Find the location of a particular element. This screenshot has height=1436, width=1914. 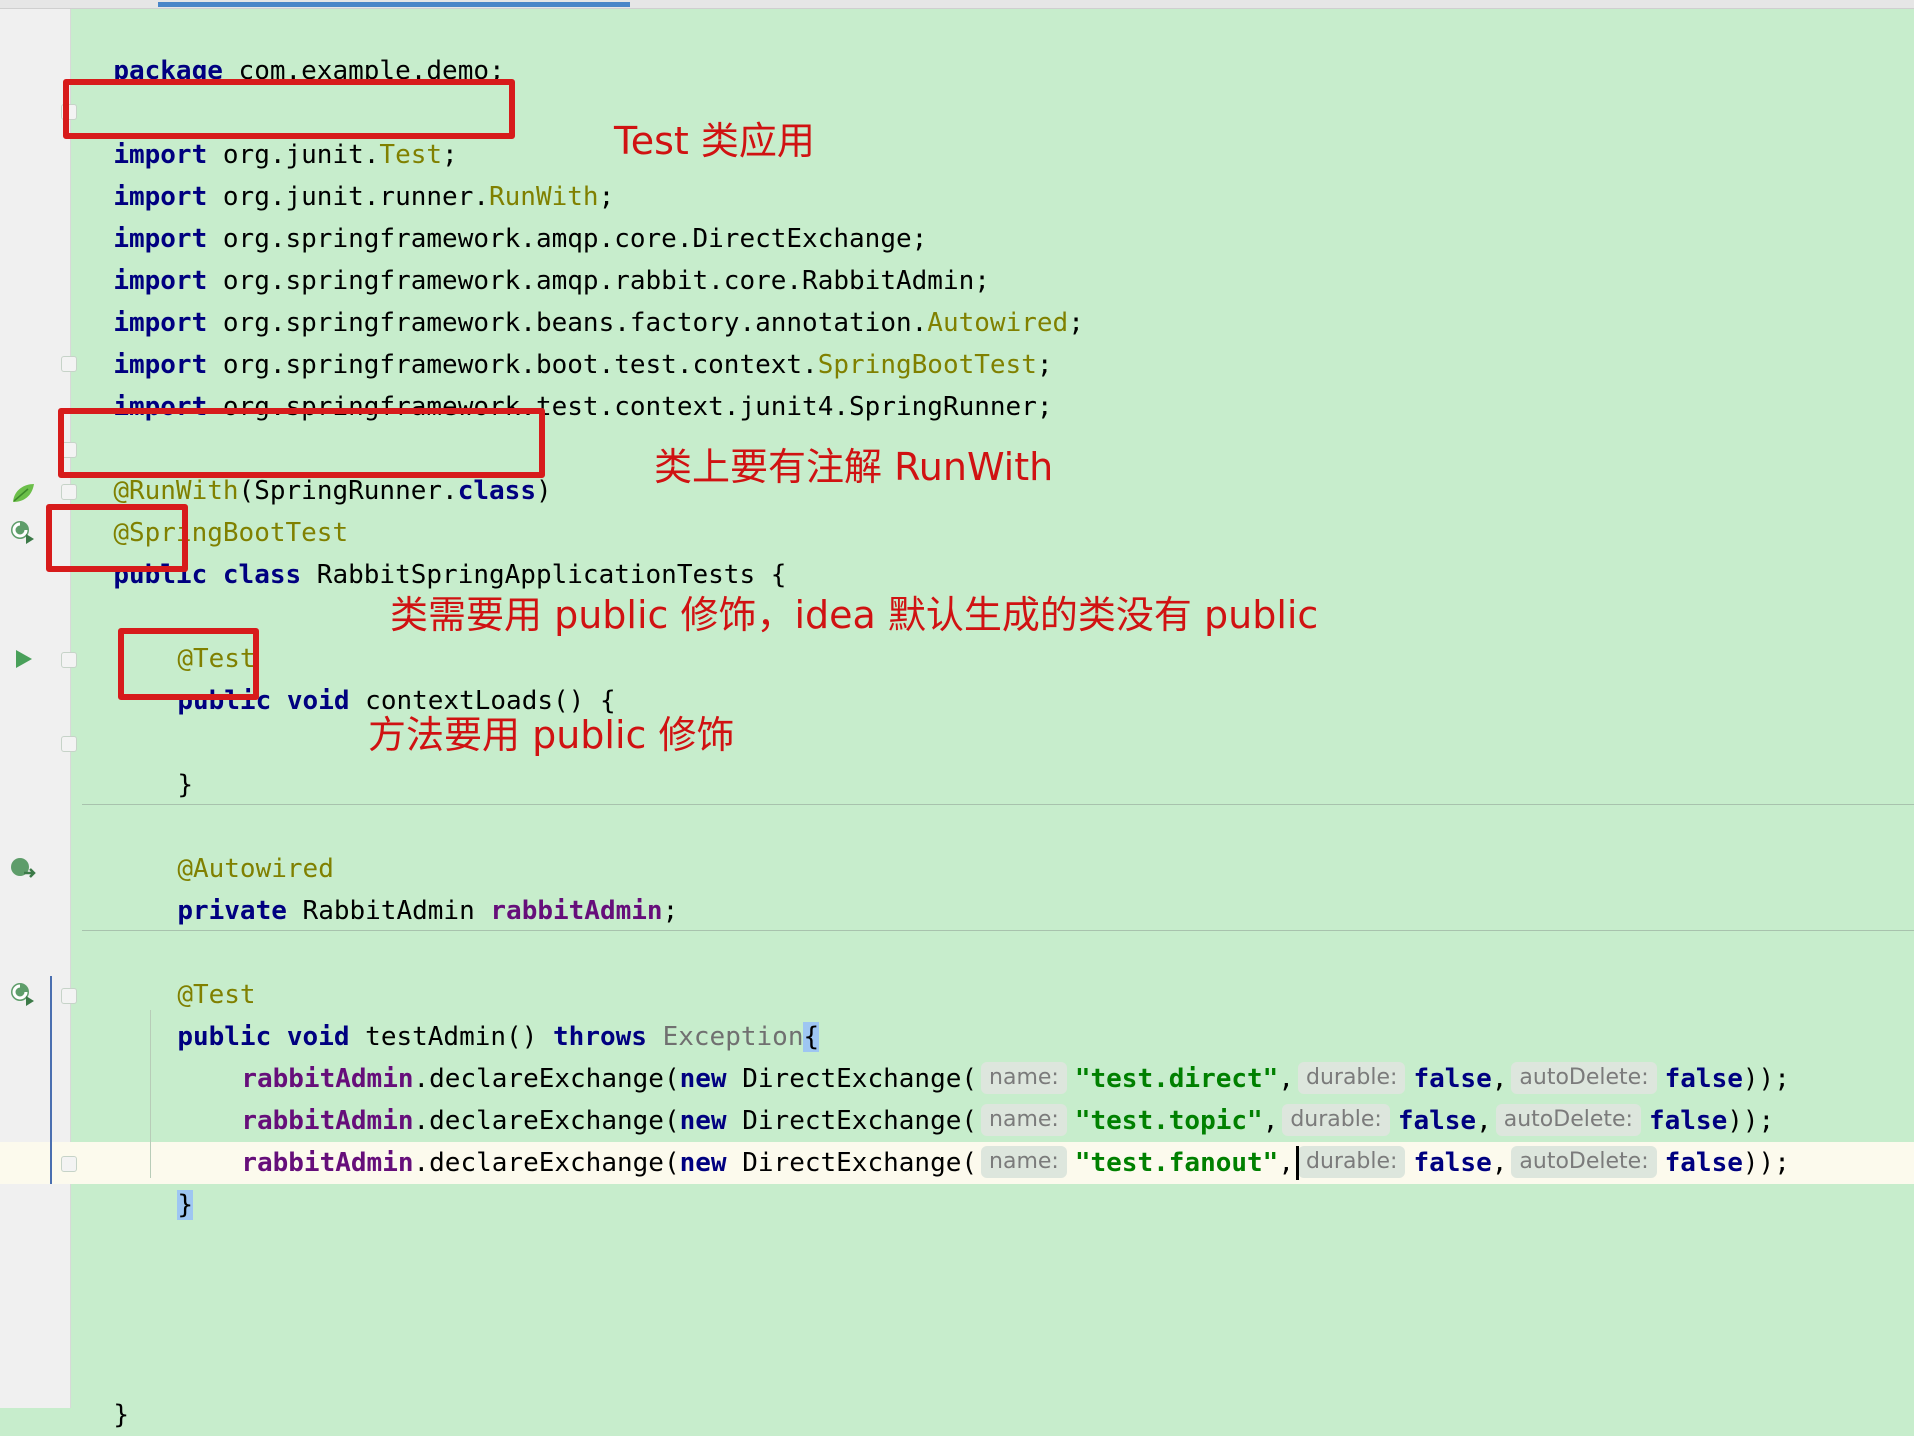

field-declaration-line: private RabbitAdmin rabbitAdmin; is located at coordinates (412, 887).